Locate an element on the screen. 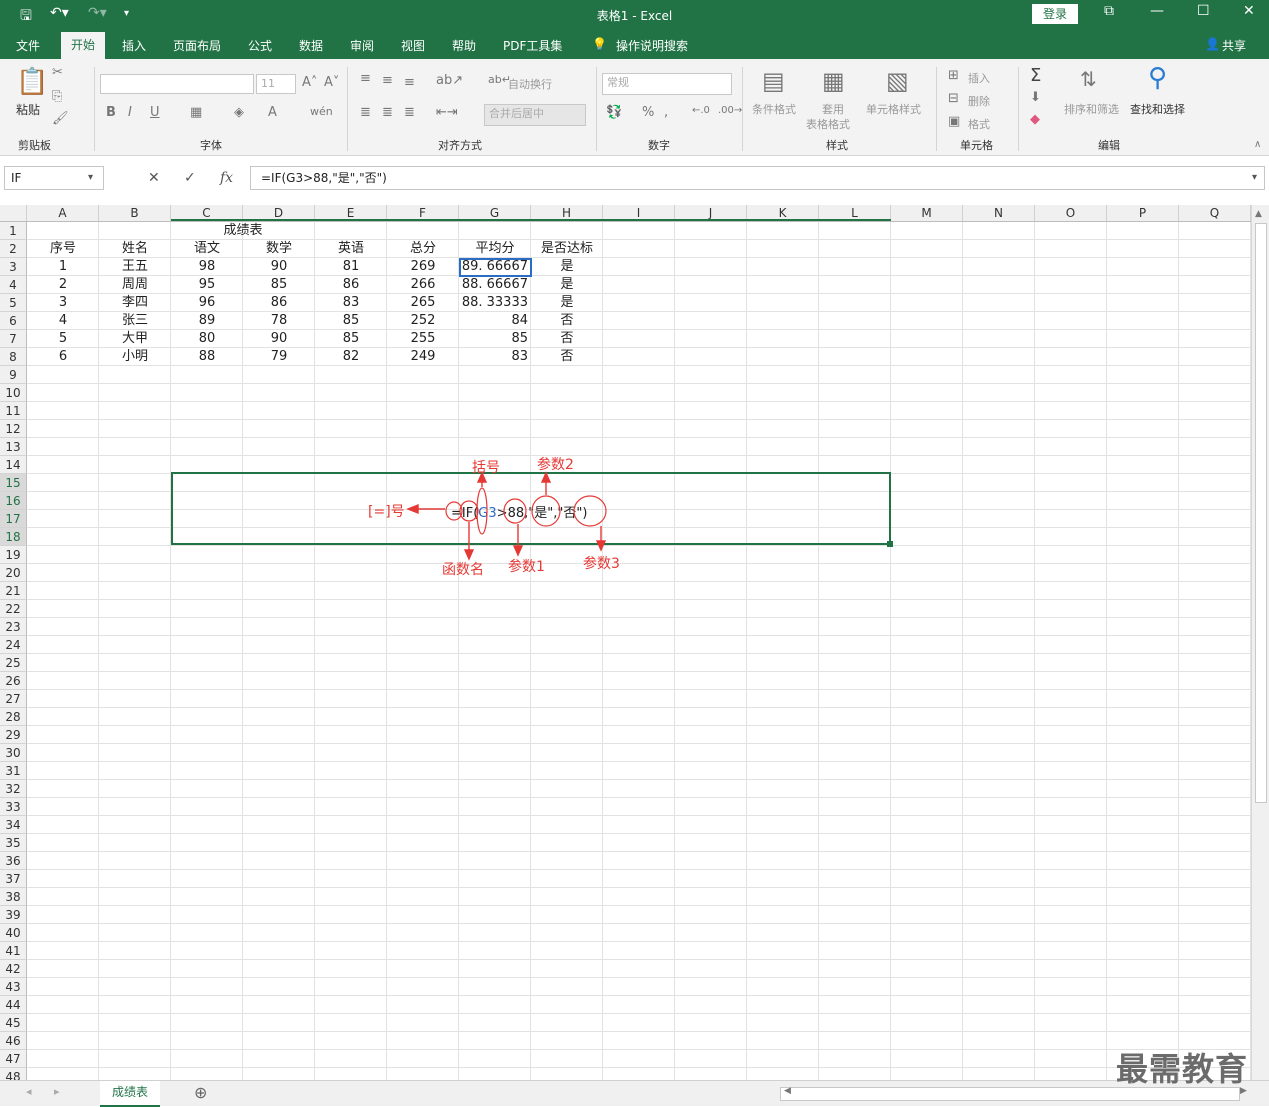 Image resolution: width=1269 pixels, height=1107 pixels. tab-data: 数据 is located at coordinates (311, 45).